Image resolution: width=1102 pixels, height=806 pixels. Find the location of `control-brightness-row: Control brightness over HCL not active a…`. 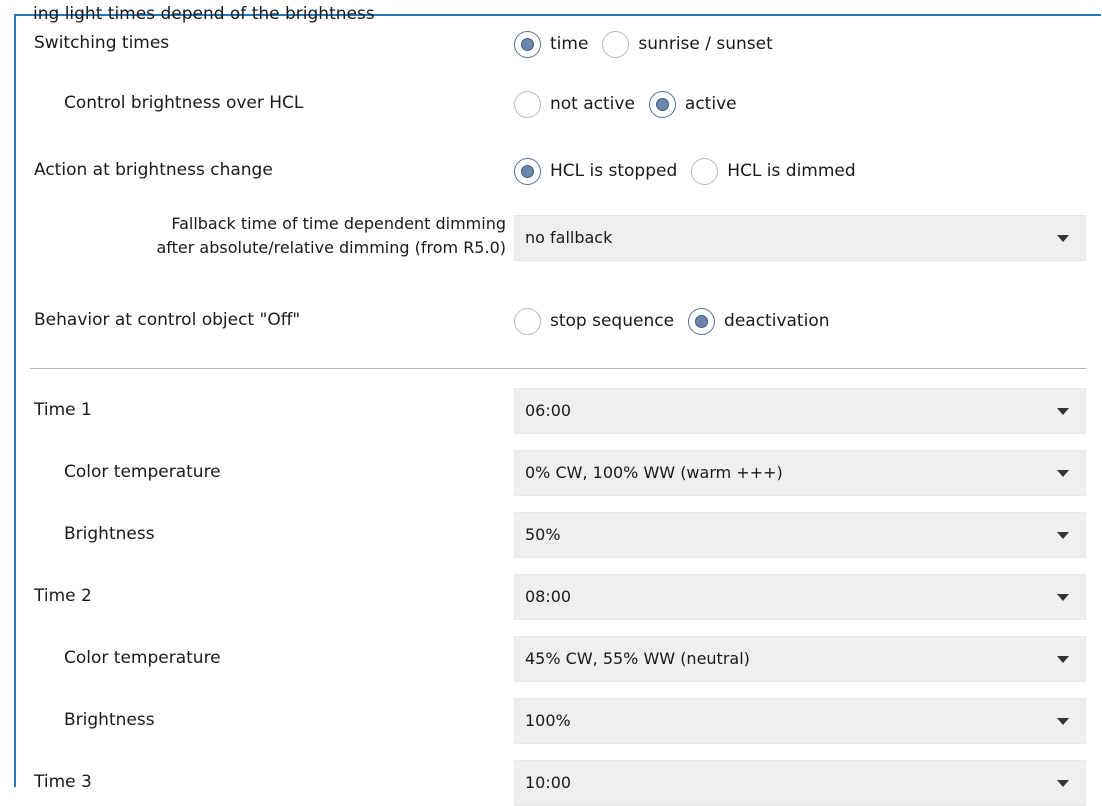

control-brightness-row: Control brightness over HCL not active a… is located at coordinates (558, 104).